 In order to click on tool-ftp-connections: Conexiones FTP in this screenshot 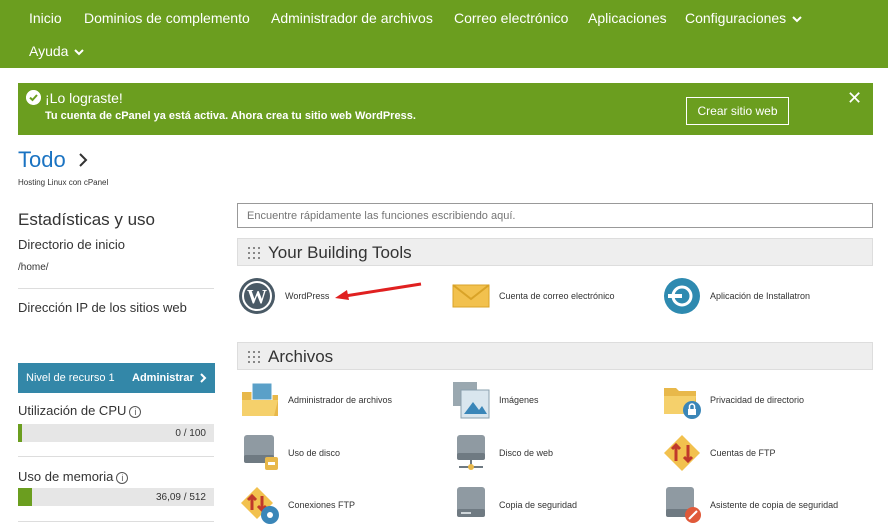, I will do `click(340, 505)`.